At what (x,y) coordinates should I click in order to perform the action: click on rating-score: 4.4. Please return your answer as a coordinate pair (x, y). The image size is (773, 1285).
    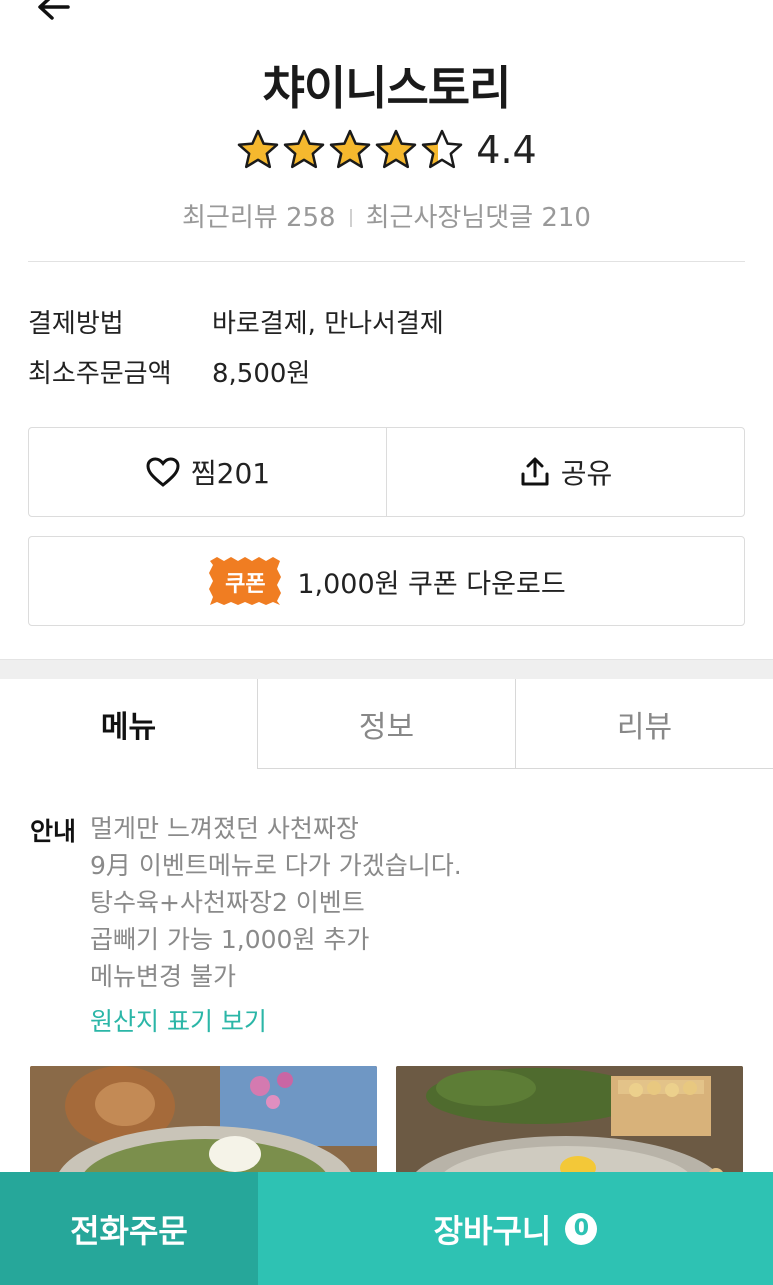
    Looking at the image, I should click on (506, 150).